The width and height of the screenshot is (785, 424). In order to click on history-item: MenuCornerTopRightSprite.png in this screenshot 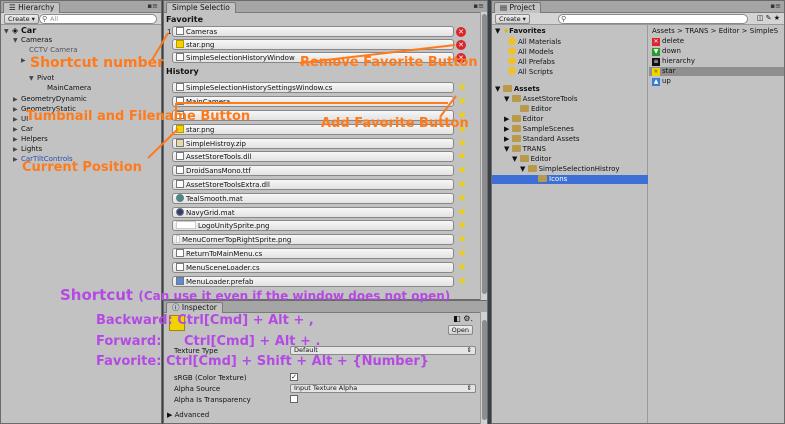, I will do `click(313, 239)`.